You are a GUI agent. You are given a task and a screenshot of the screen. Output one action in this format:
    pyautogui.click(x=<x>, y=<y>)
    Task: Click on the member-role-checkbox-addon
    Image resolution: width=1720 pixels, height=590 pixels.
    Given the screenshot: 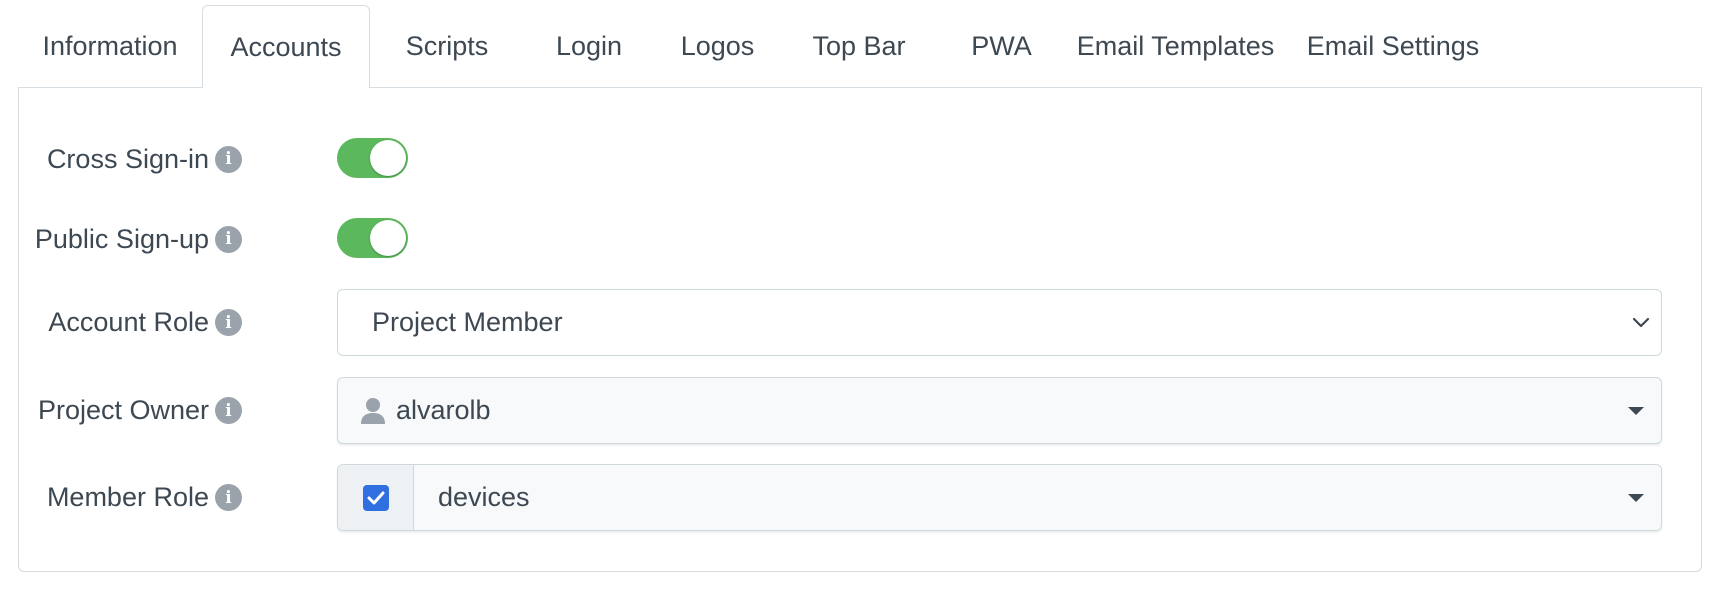 What is the action you would take?
    pyautogui.click(x=376, y=497)
    